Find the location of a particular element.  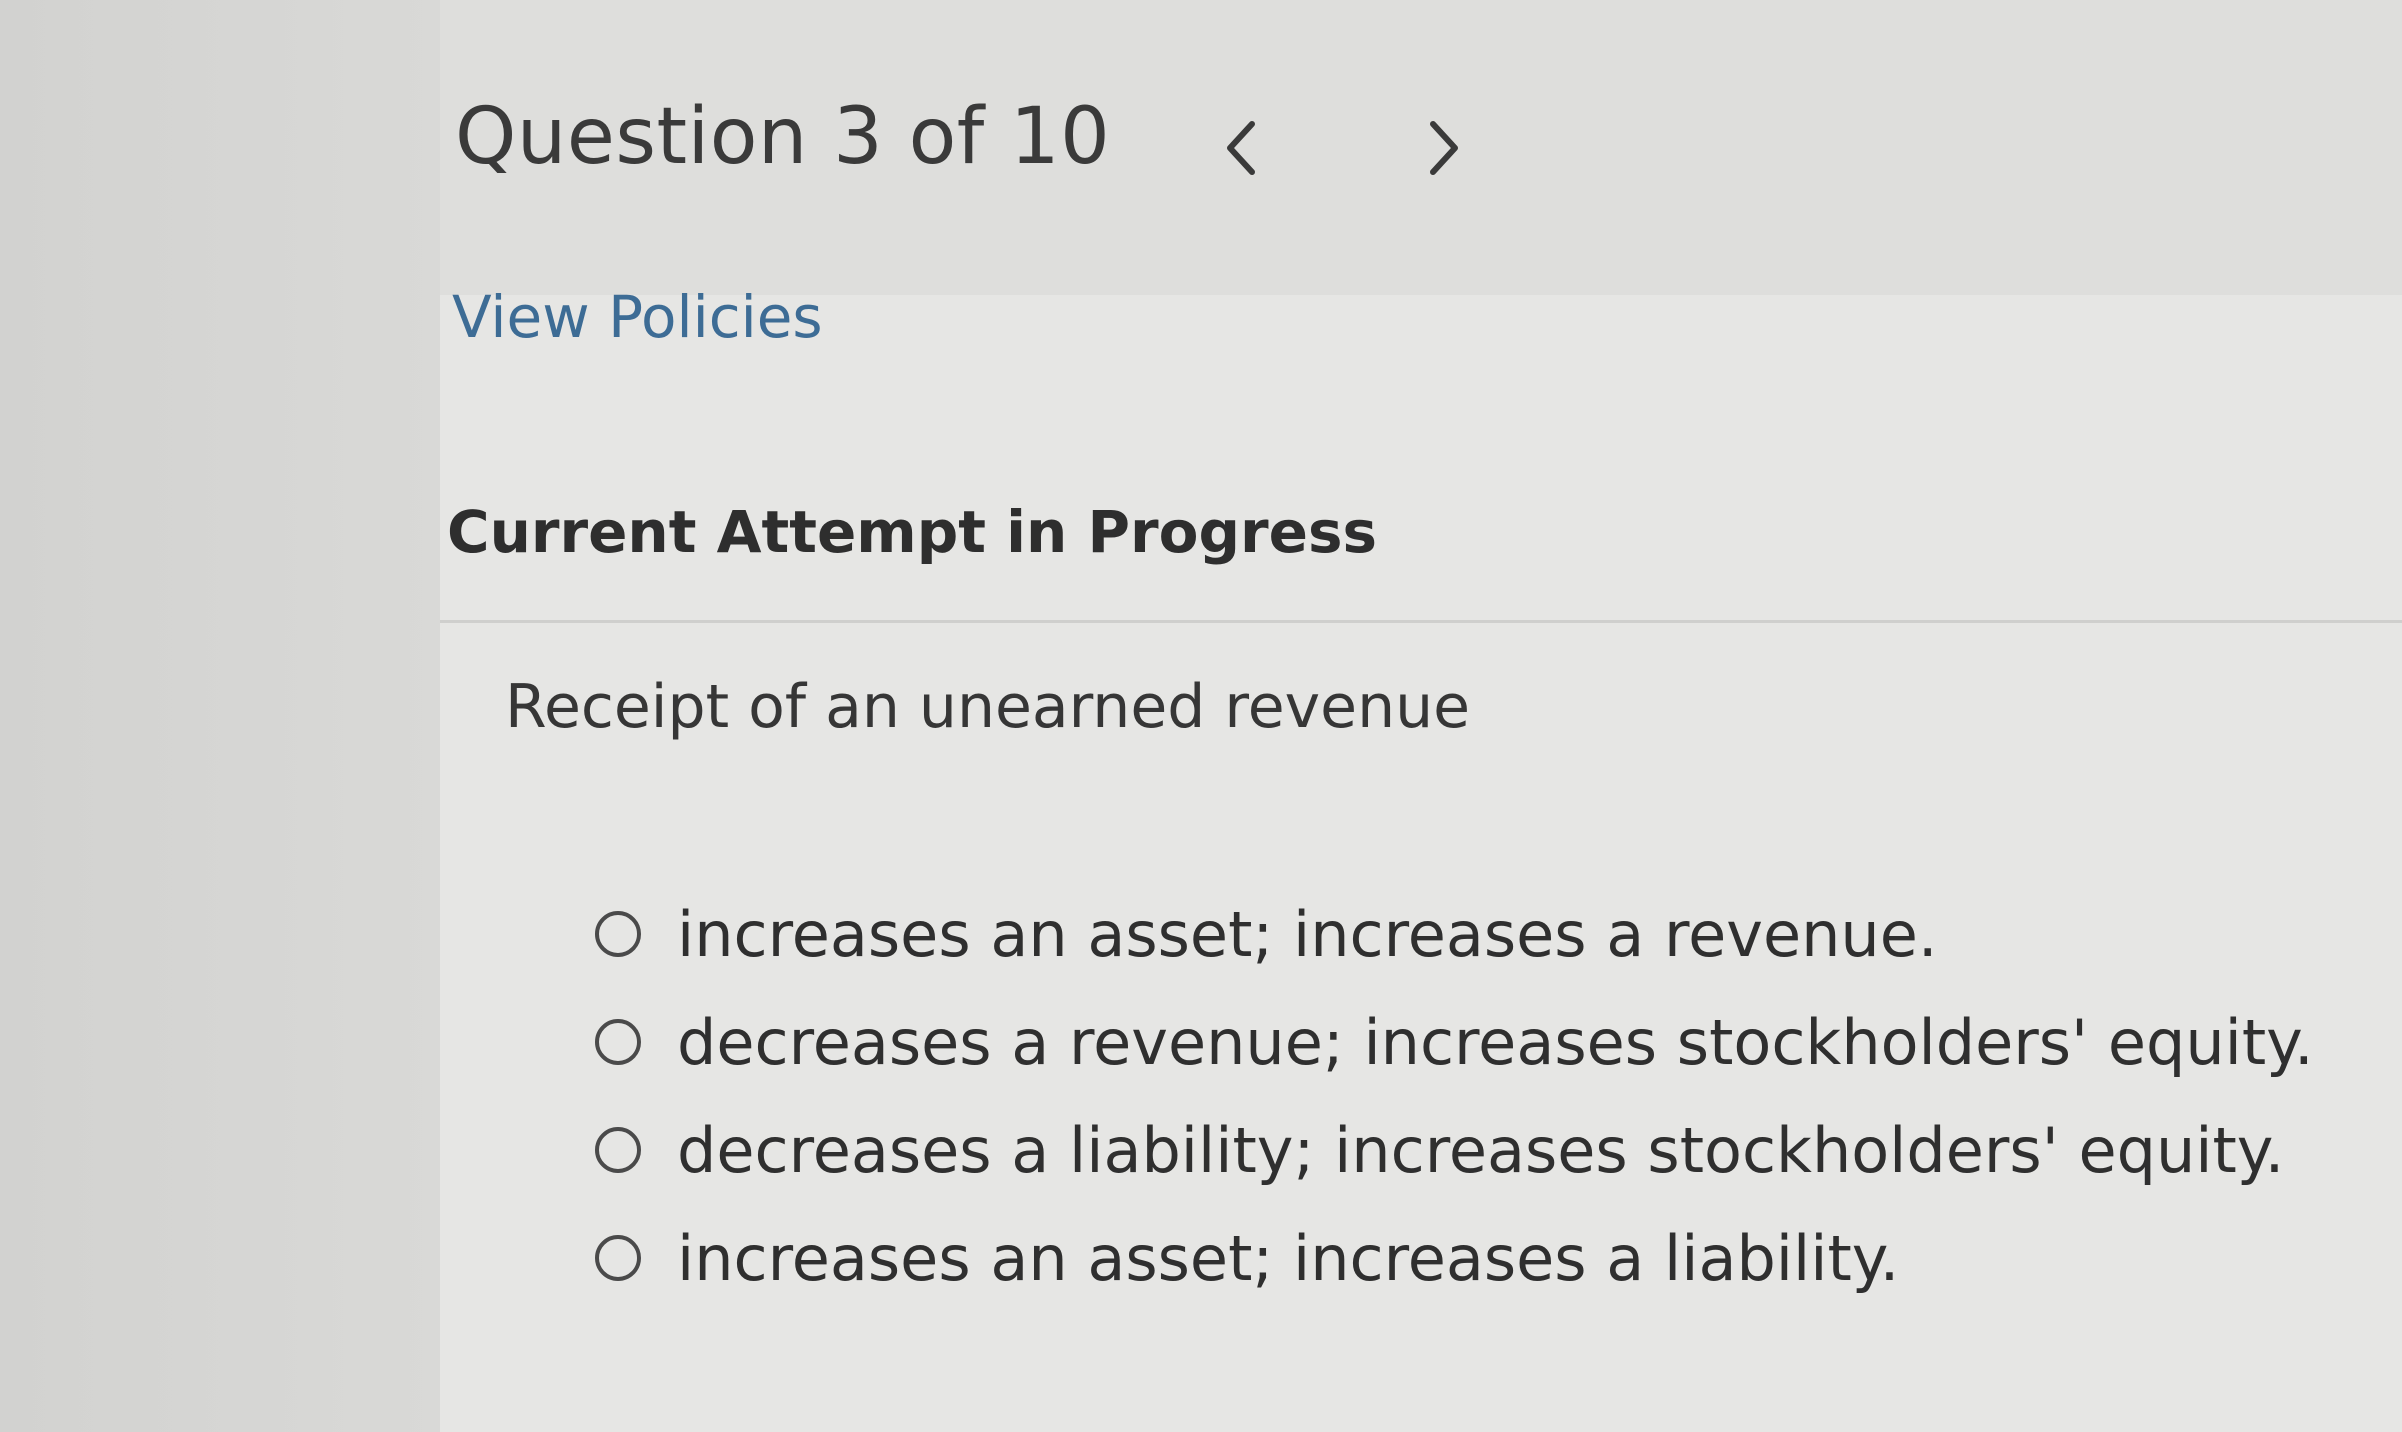

question-header: Question 3 of 10 is located at coordinates (782, 137).